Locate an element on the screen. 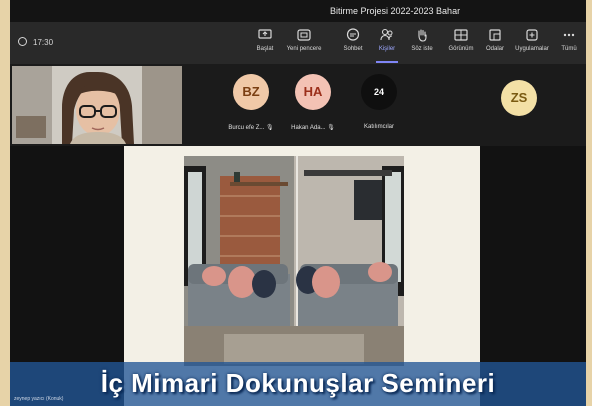 Image resolution: width=592 pixels, height=406 pixels. timer-text: 17:30 is located at coordinates (43, 42).